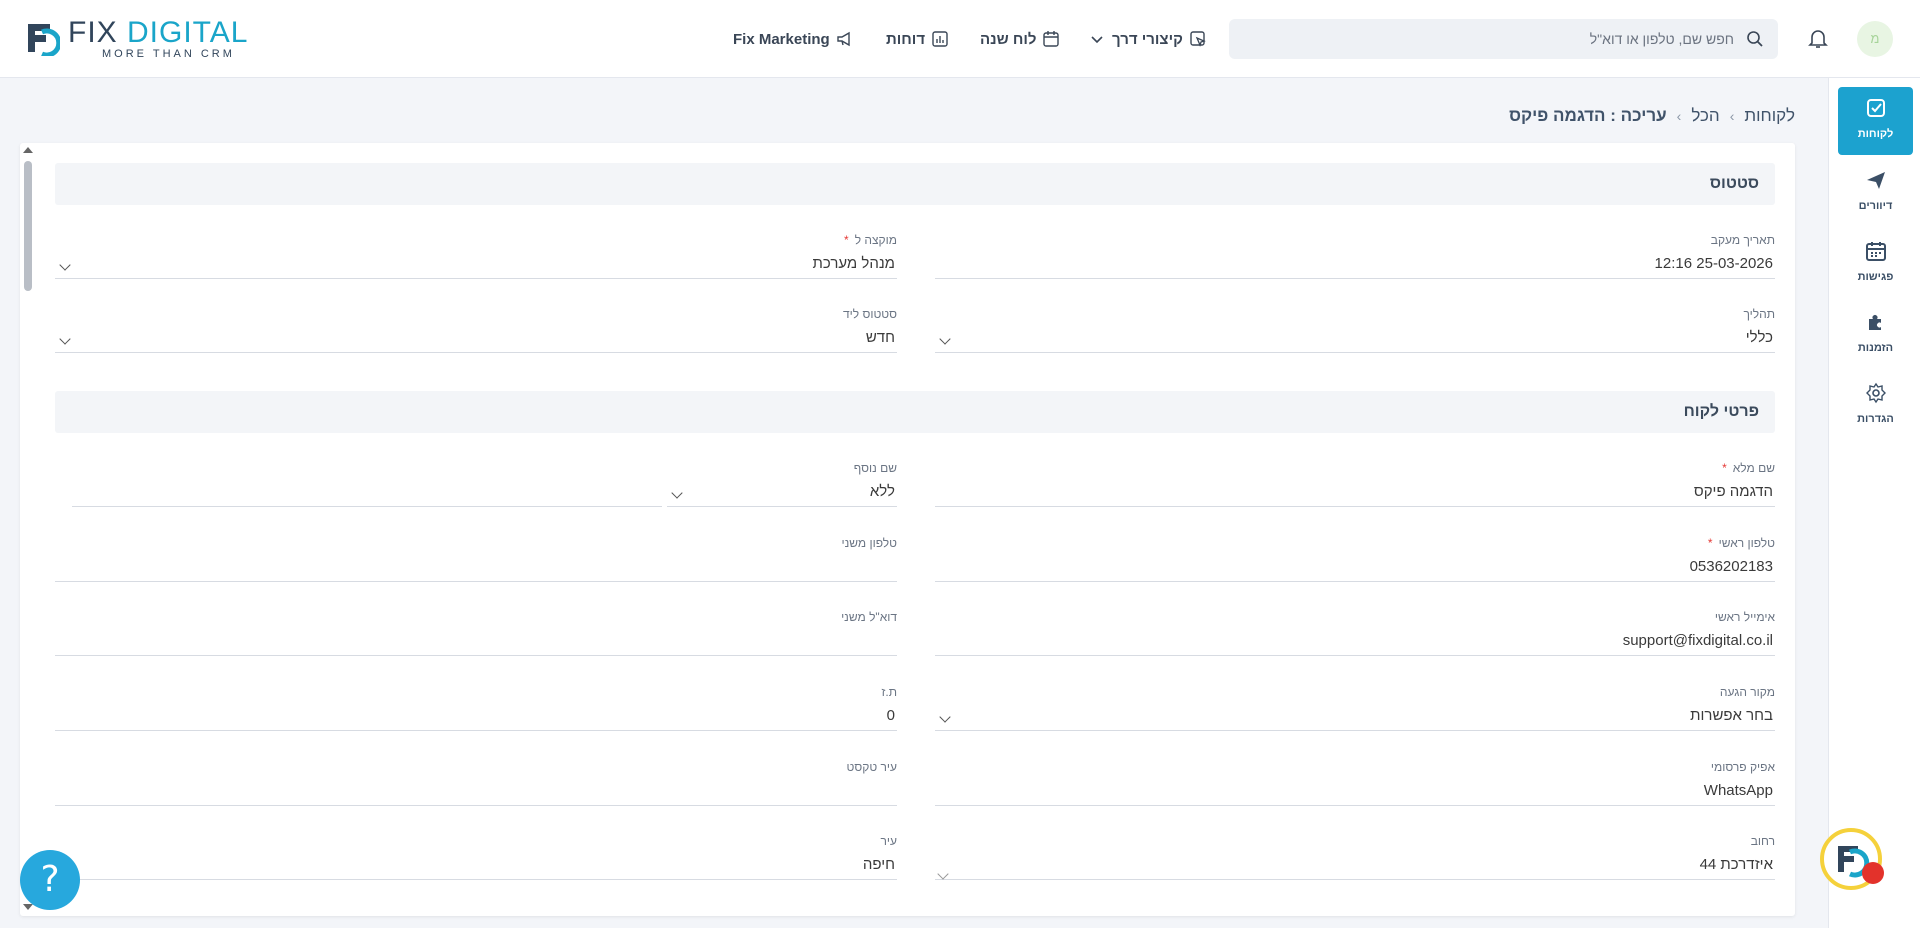 The height and width of the screenshot is (928, 1920). What do you see at coordinates (1355, 716) in the screenshot?
I see `source-select: בחר אפשרות` at bounding box center [1355, 716].